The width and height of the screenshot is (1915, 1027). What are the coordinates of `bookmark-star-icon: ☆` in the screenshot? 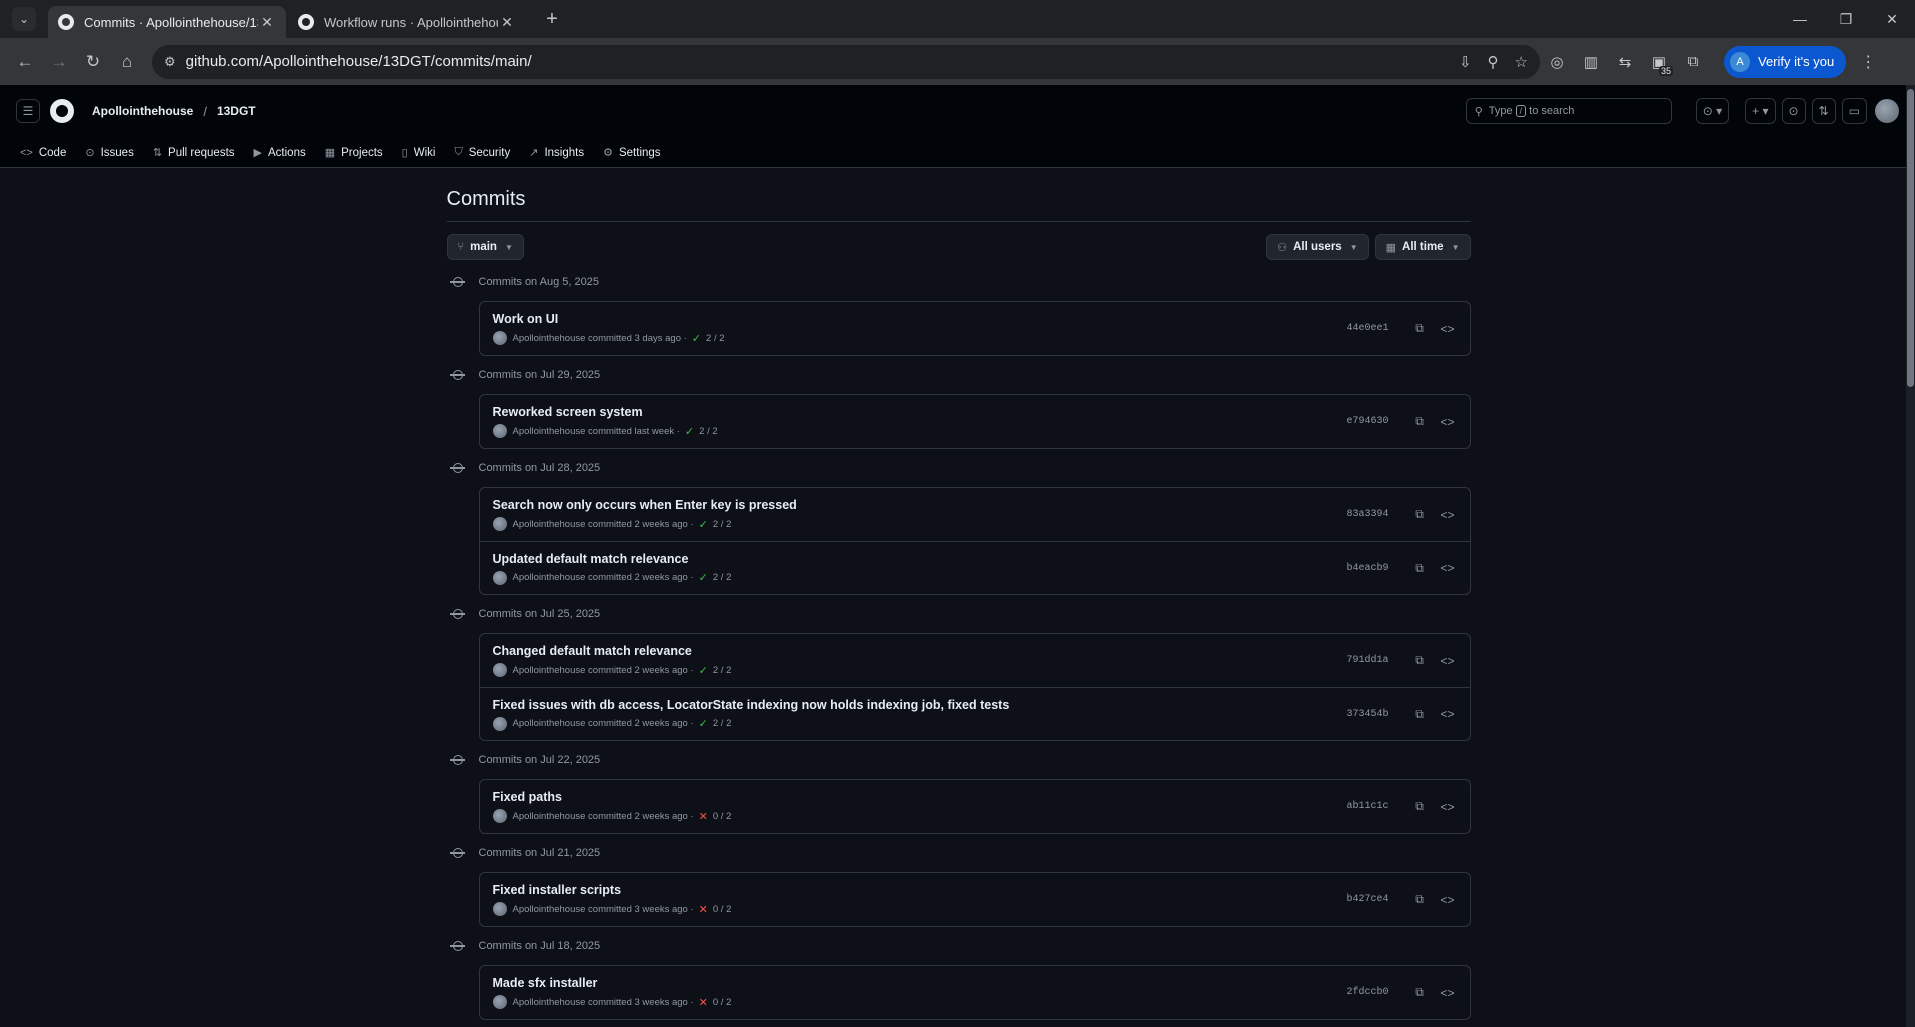 It's located at (1521, 62).